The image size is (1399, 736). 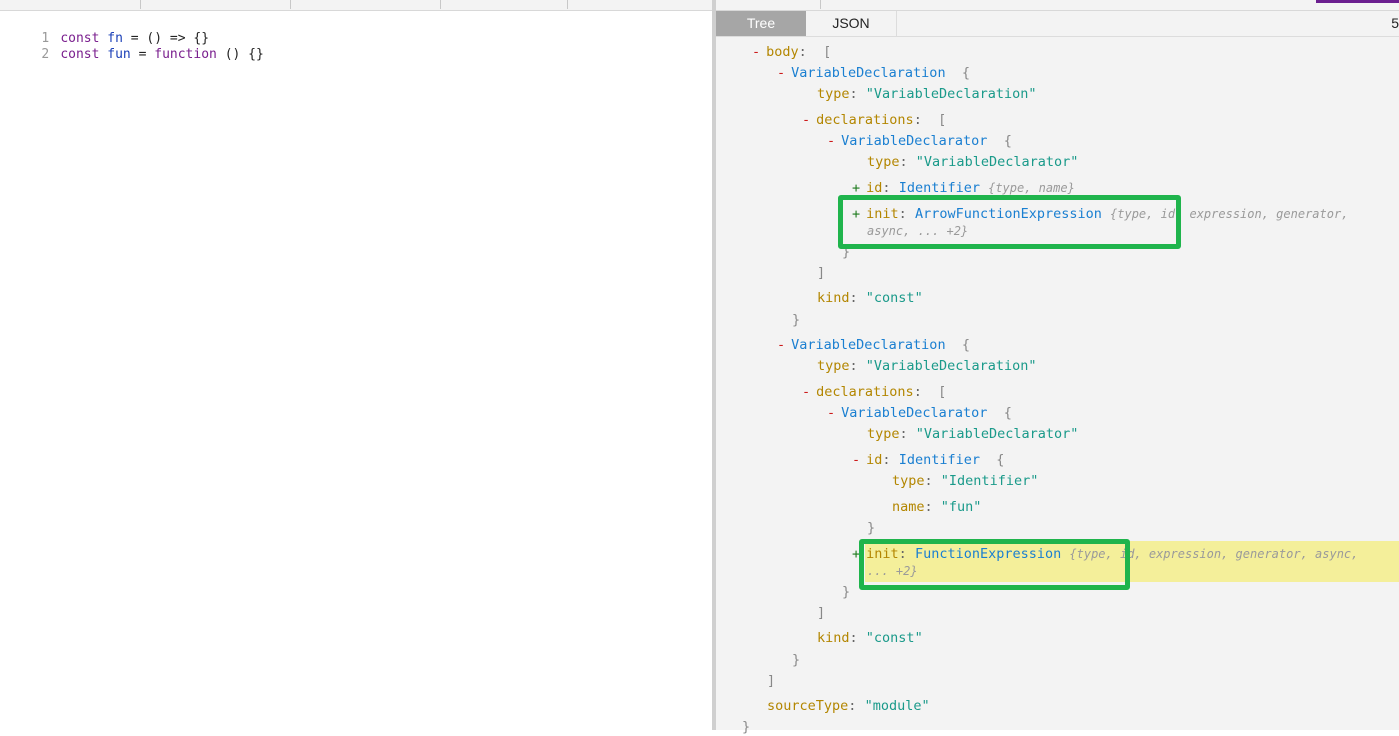 I want to click on annotation-box-function-expression, so click(x=994, y=564).